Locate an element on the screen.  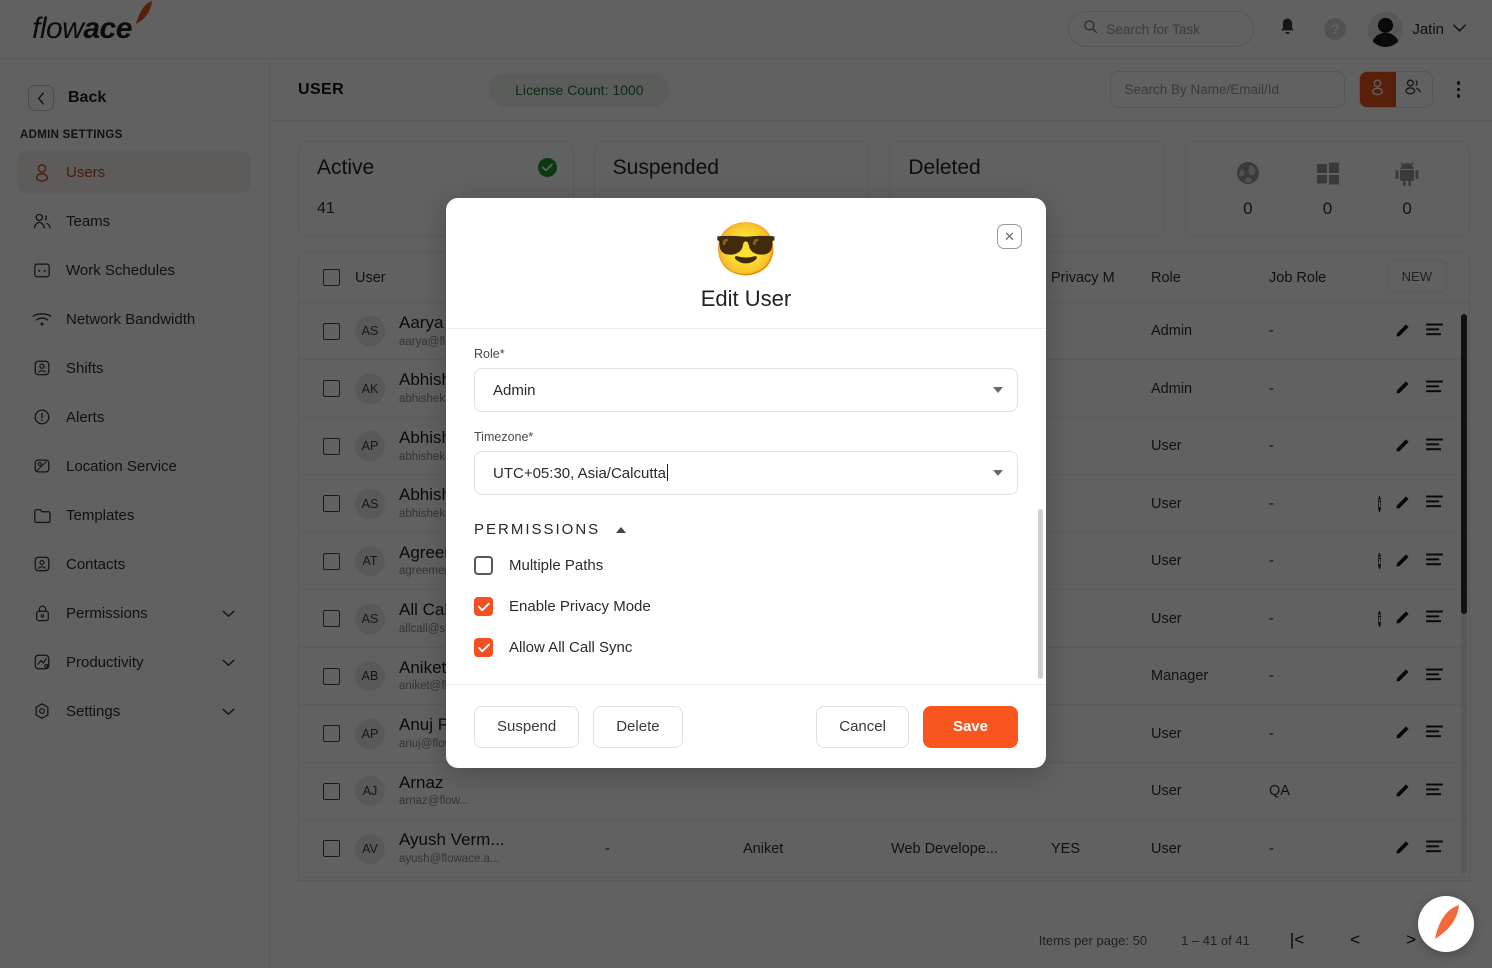
timezone-label: Timezone* is located at coordinates (504, 437).